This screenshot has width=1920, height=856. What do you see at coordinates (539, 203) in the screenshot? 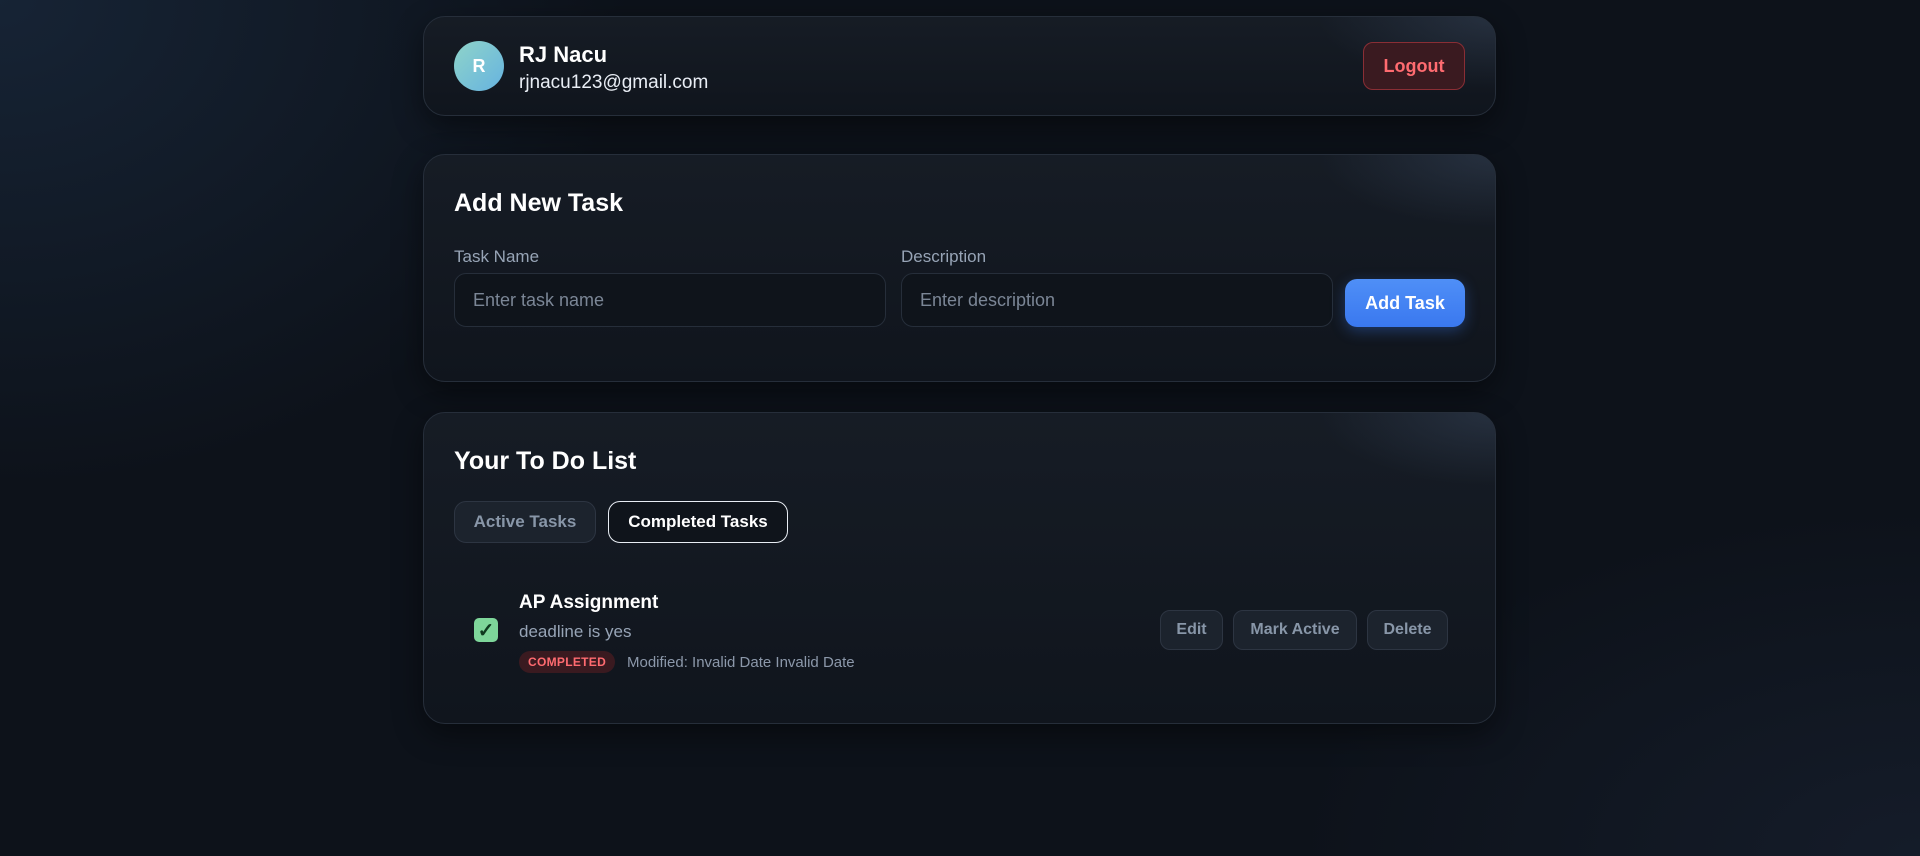
I see `add-task-title: Add New Task` at bounding box center [539, 203].